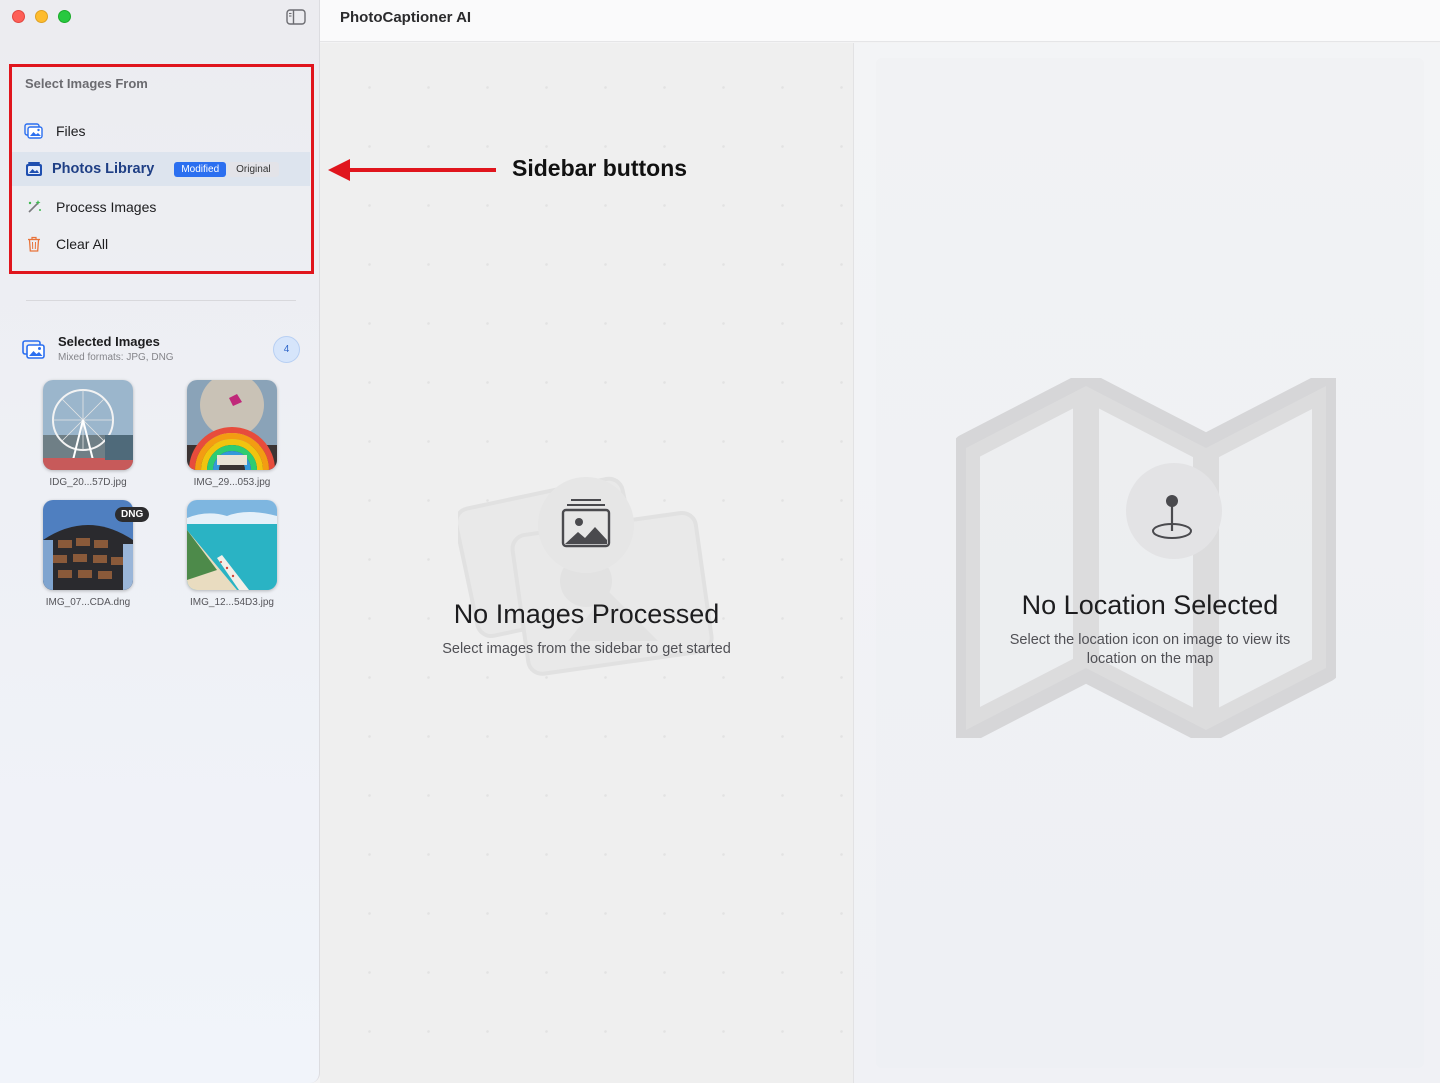 This screenshot has height=1083, width=1440. Describe the element at coordinates (71, 131) in the screenshot. I see `sidebar-item-label: Files` at that location.